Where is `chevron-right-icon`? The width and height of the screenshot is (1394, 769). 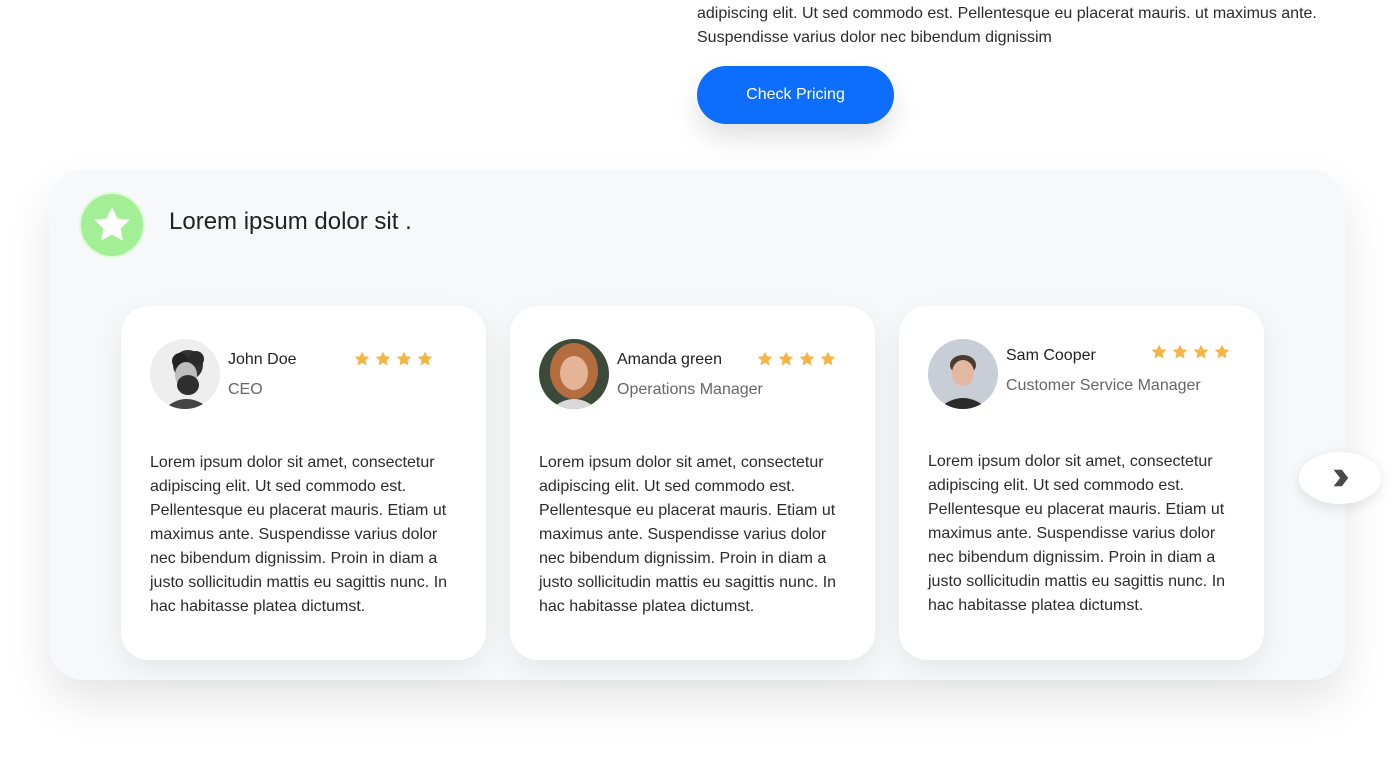 chevron-right-icon is located at coordinates (1341, 478).